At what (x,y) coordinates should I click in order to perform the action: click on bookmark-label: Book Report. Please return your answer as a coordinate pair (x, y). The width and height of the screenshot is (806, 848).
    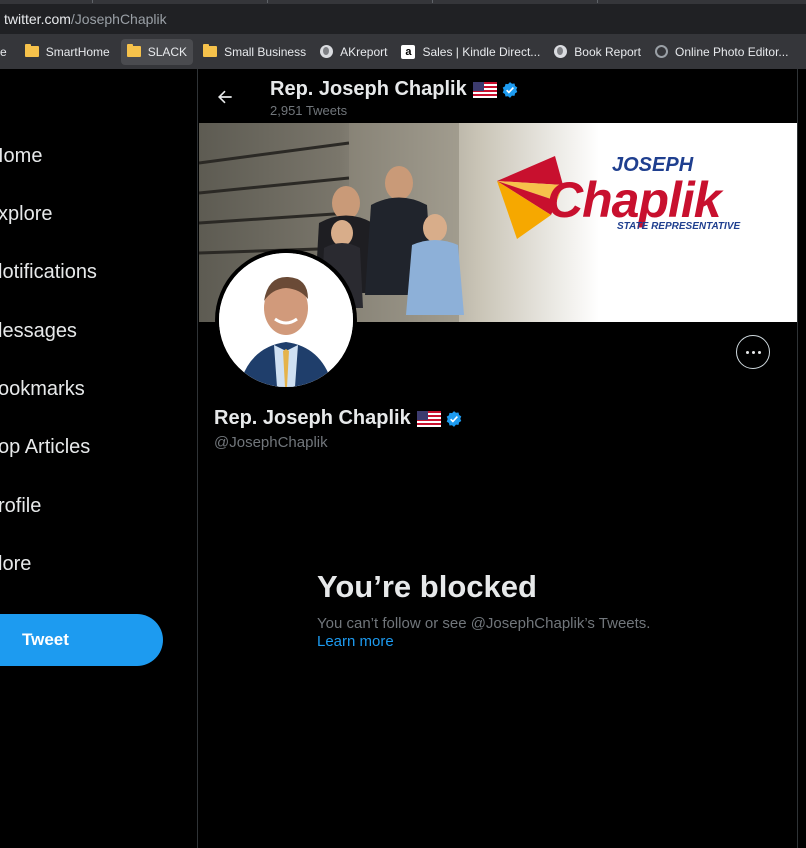
    Looking at the image, I should click on (607, 51).